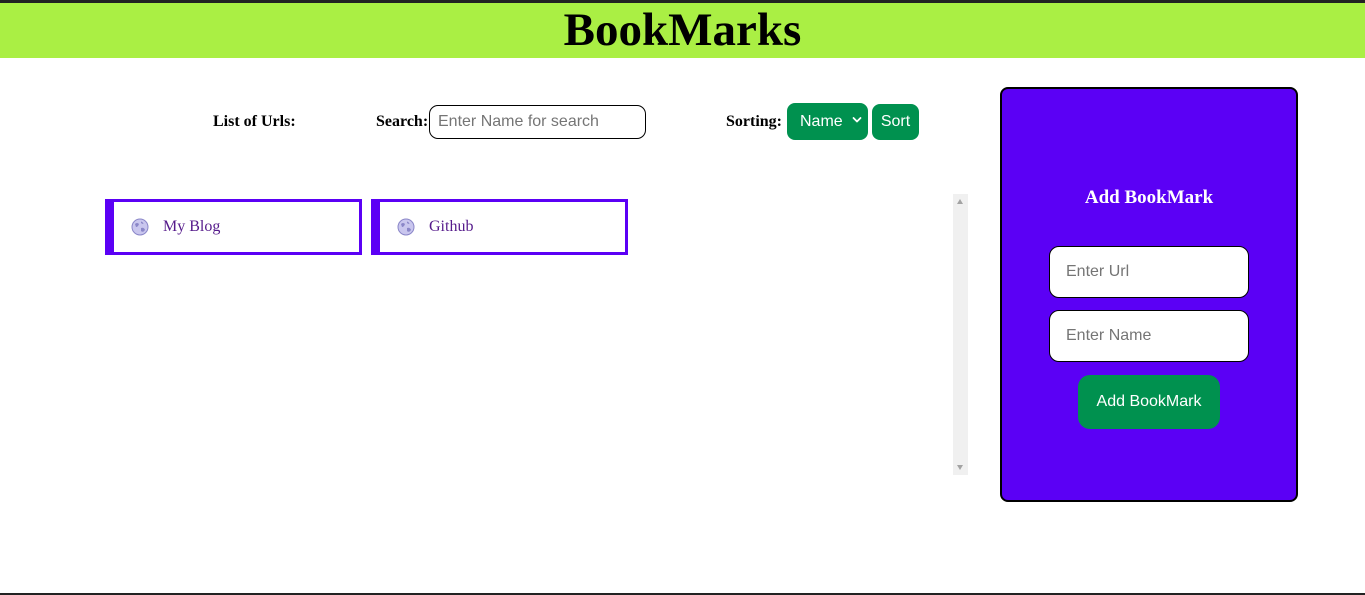 This screenshot has width=1365, height=595. Describe the element at coordinates (821, 121) in the screenshot. I see `sort-select-value: Name` at that location.